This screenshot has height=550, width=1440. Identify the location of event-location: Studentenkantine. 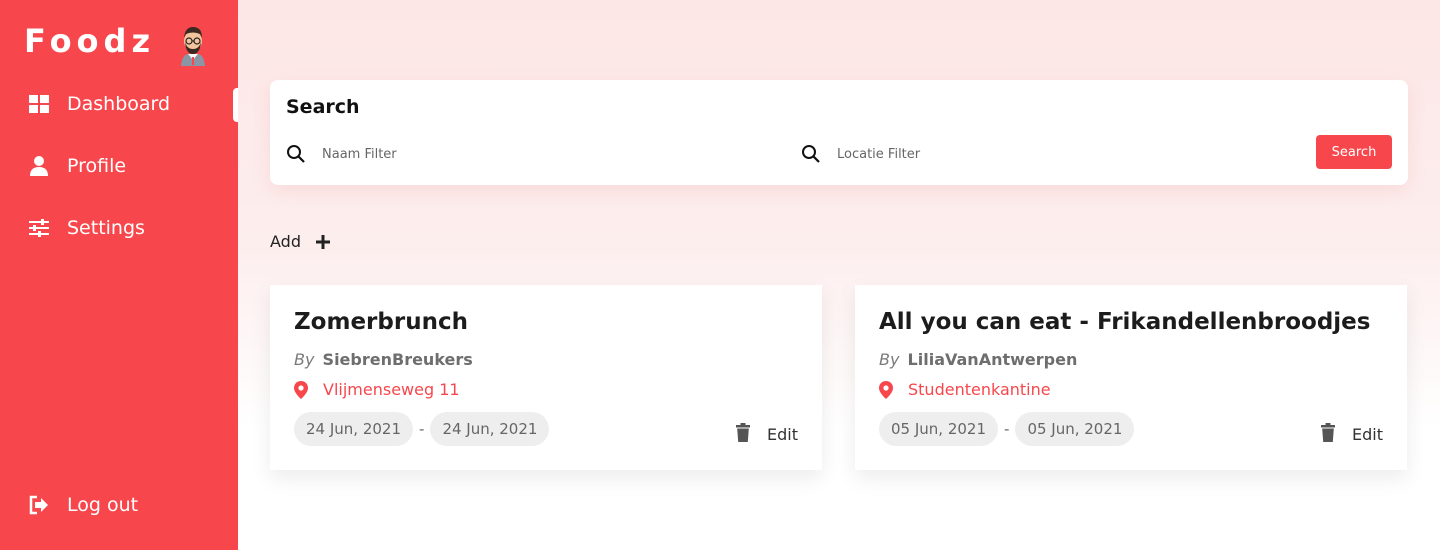
(965, 389).